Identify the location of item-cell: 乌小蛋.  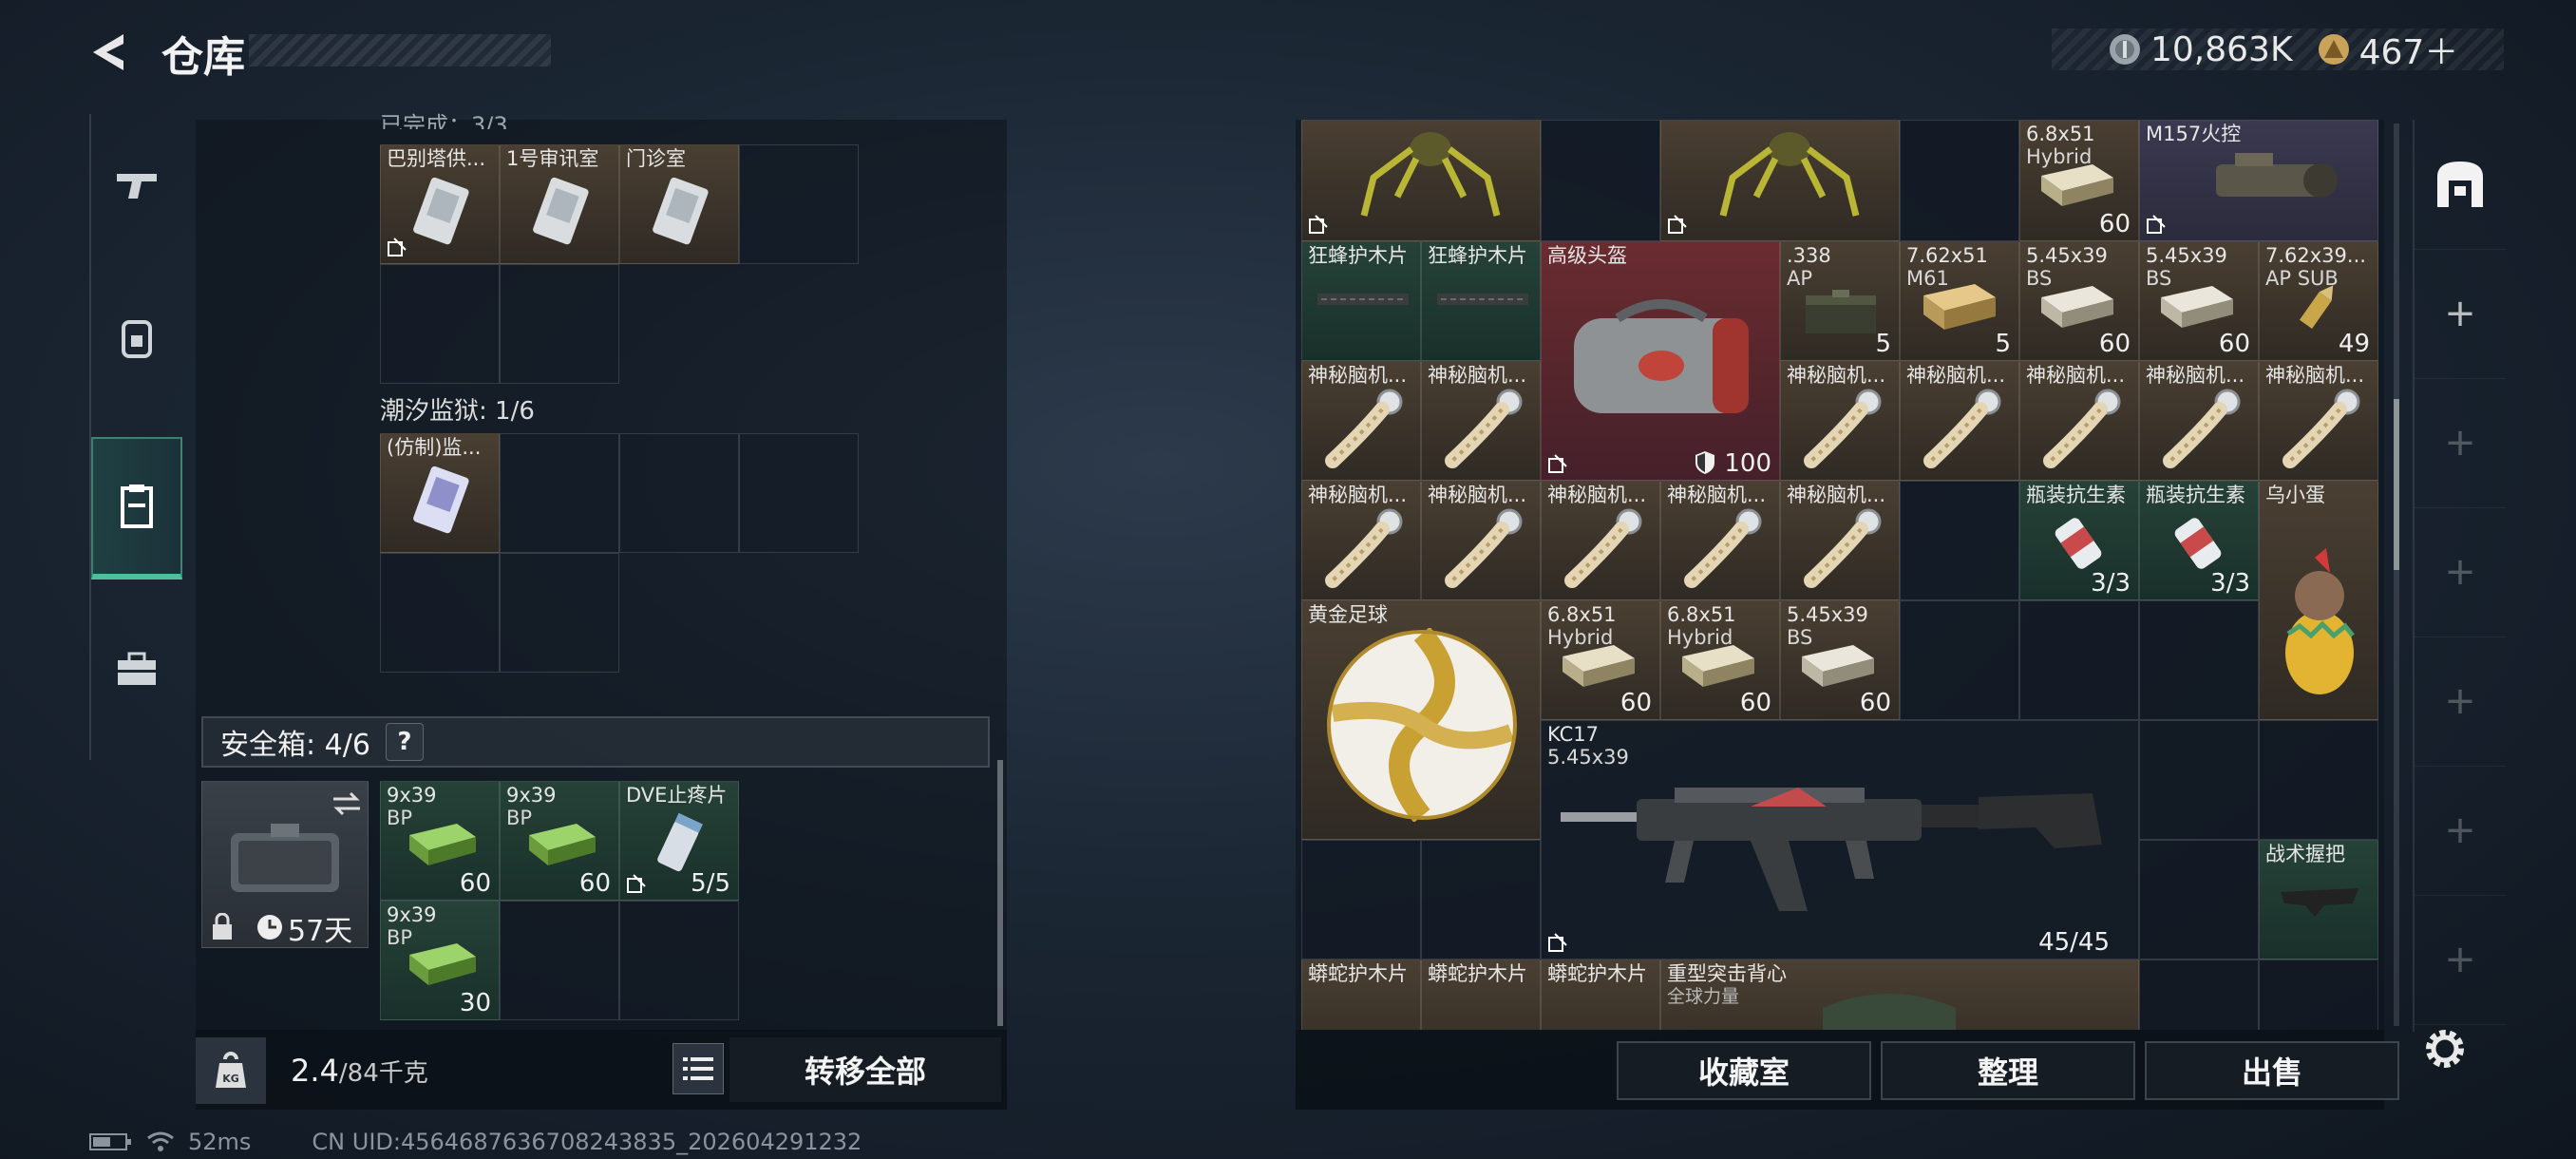
(2318, 600).